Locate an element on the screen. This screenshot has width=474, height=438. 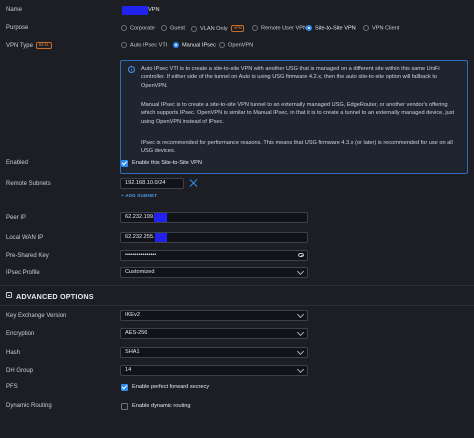
ipsec-profile-select: Customized is located at coordinates (214, 272).